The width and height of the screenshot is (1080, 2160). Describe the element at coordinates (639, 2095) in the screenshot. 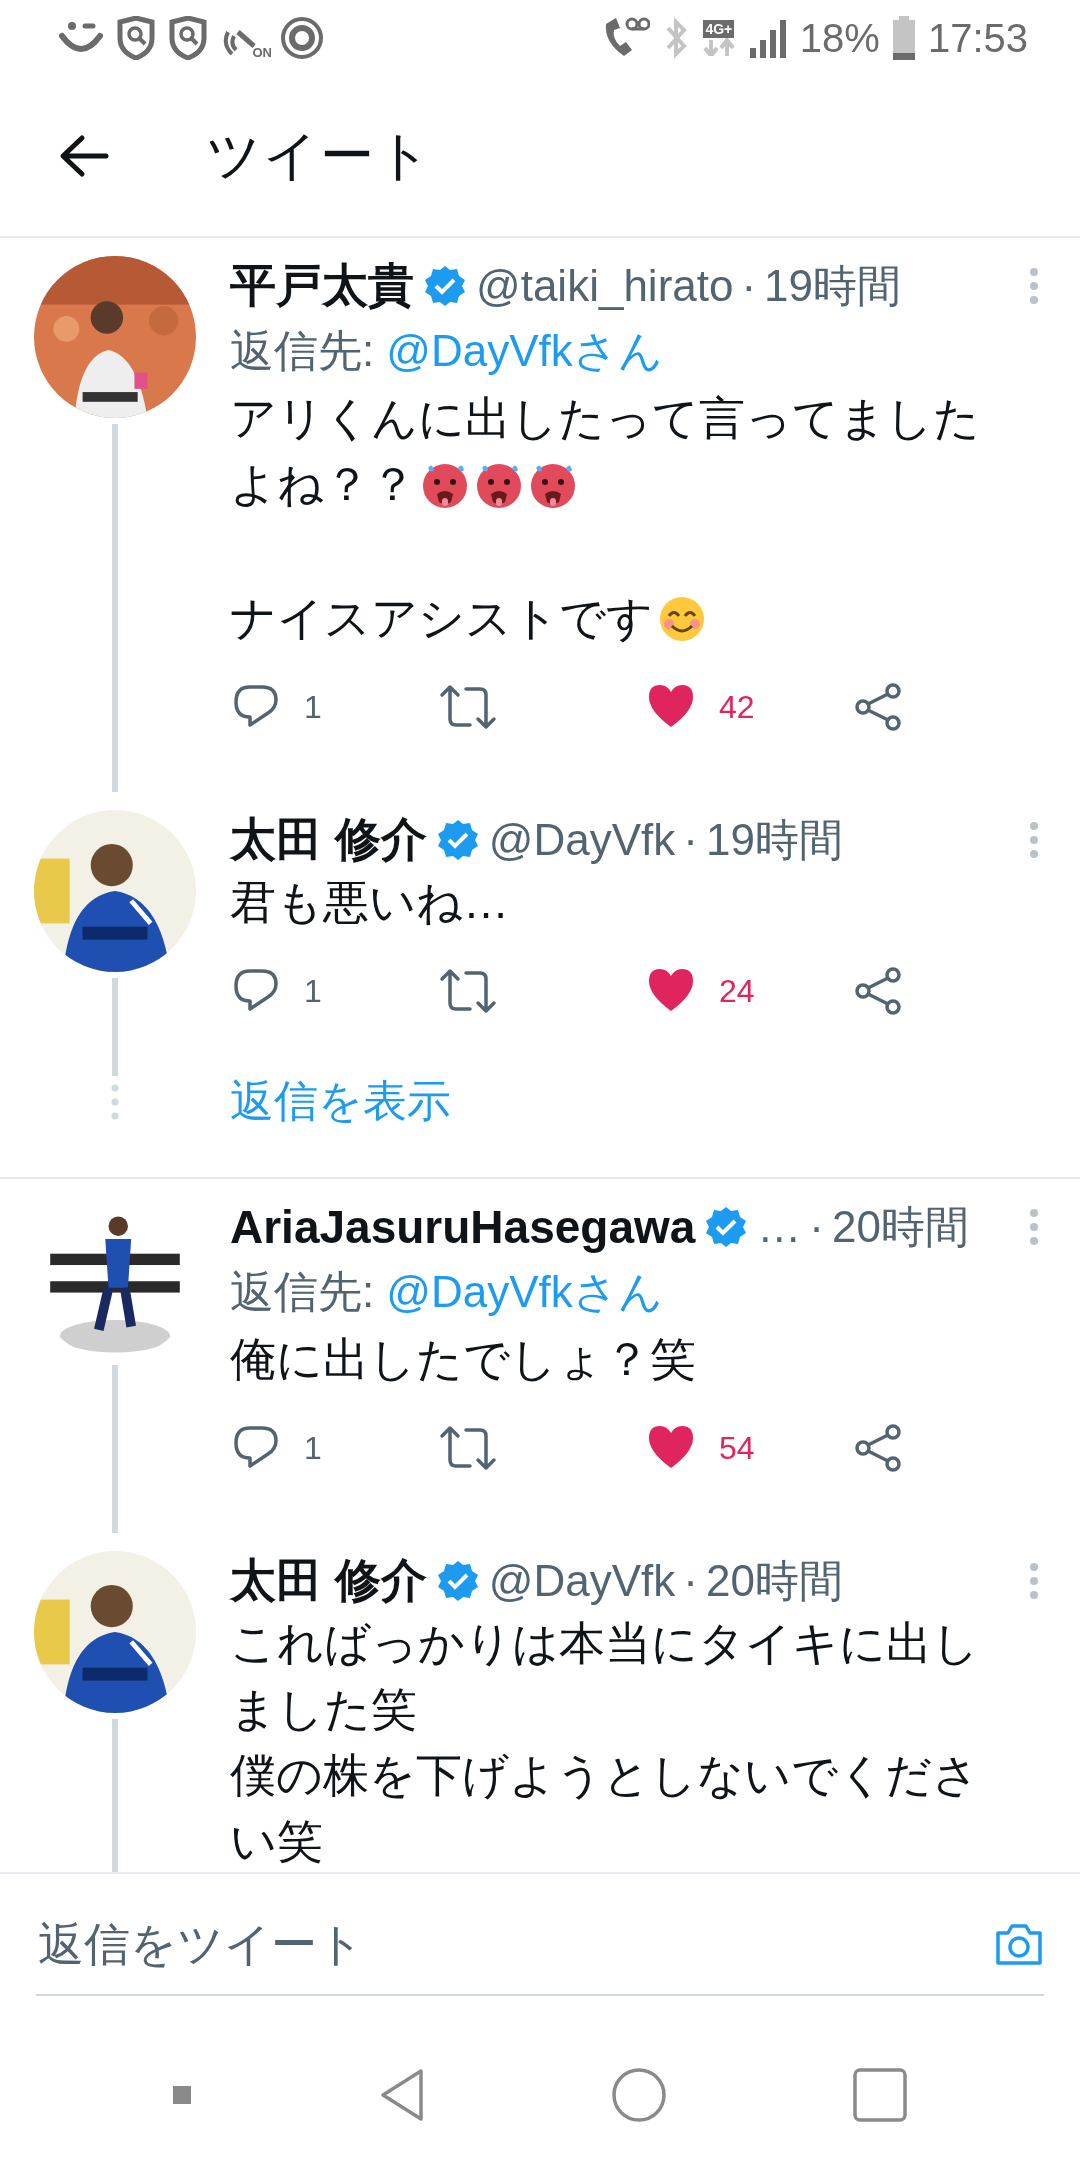

I see `home-icon` at that location.